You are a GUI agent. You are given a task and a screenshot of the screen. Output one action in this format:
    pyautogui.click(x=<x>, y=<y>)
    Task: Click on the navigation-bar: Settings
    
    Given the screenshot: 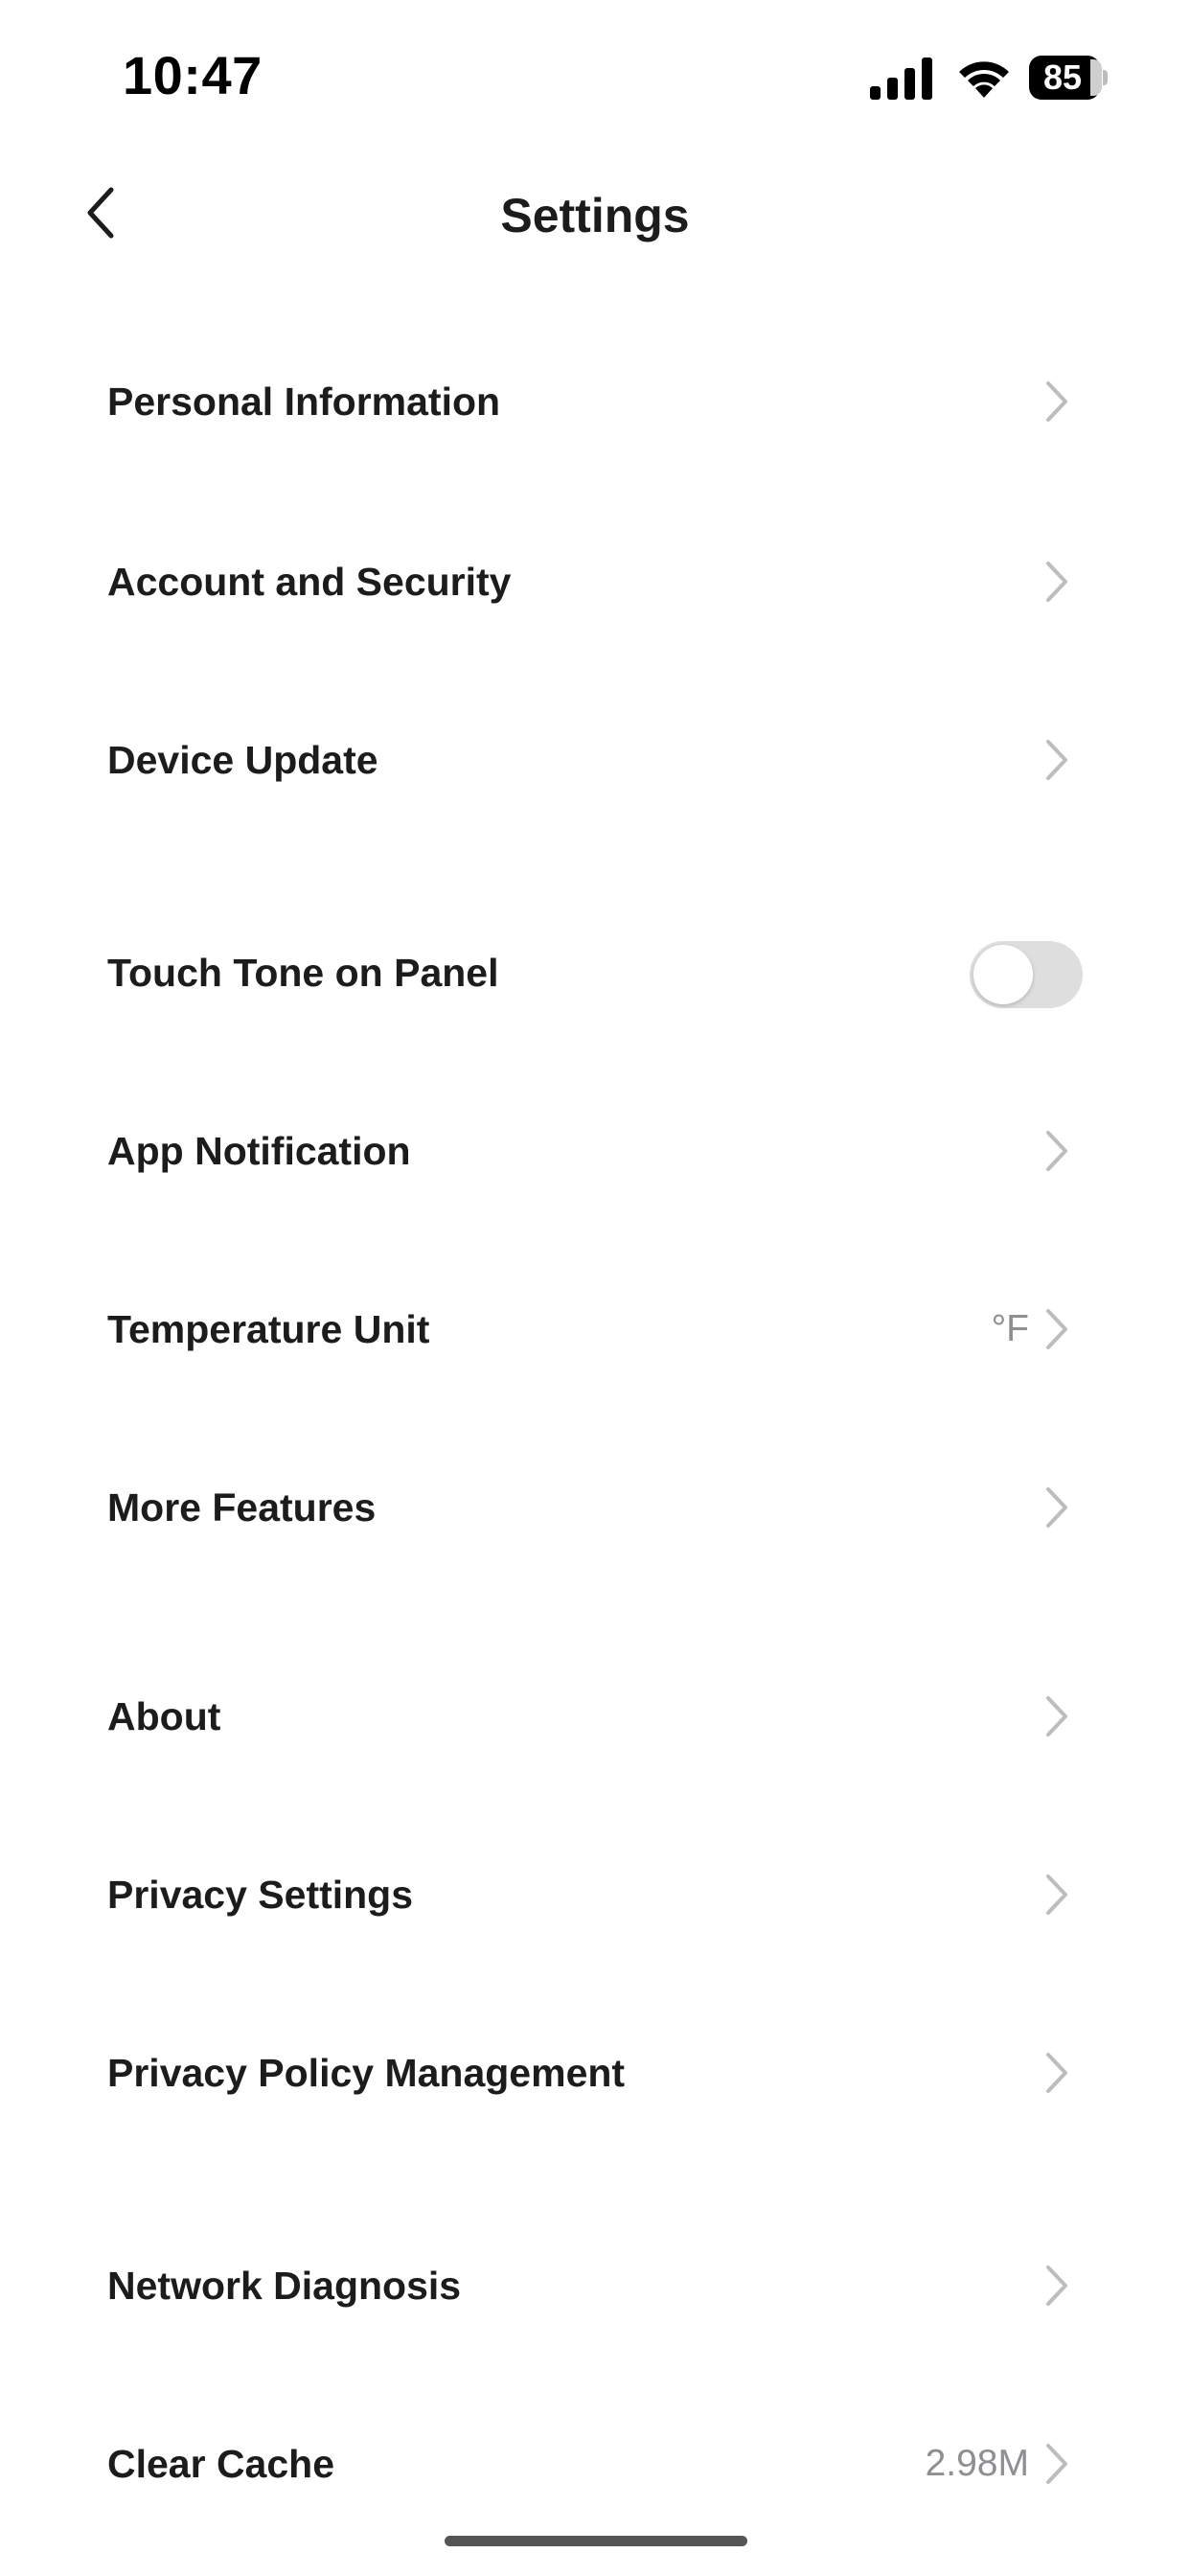 What is the action you would take?
    pyautogui.click(x=595, y=216)
    